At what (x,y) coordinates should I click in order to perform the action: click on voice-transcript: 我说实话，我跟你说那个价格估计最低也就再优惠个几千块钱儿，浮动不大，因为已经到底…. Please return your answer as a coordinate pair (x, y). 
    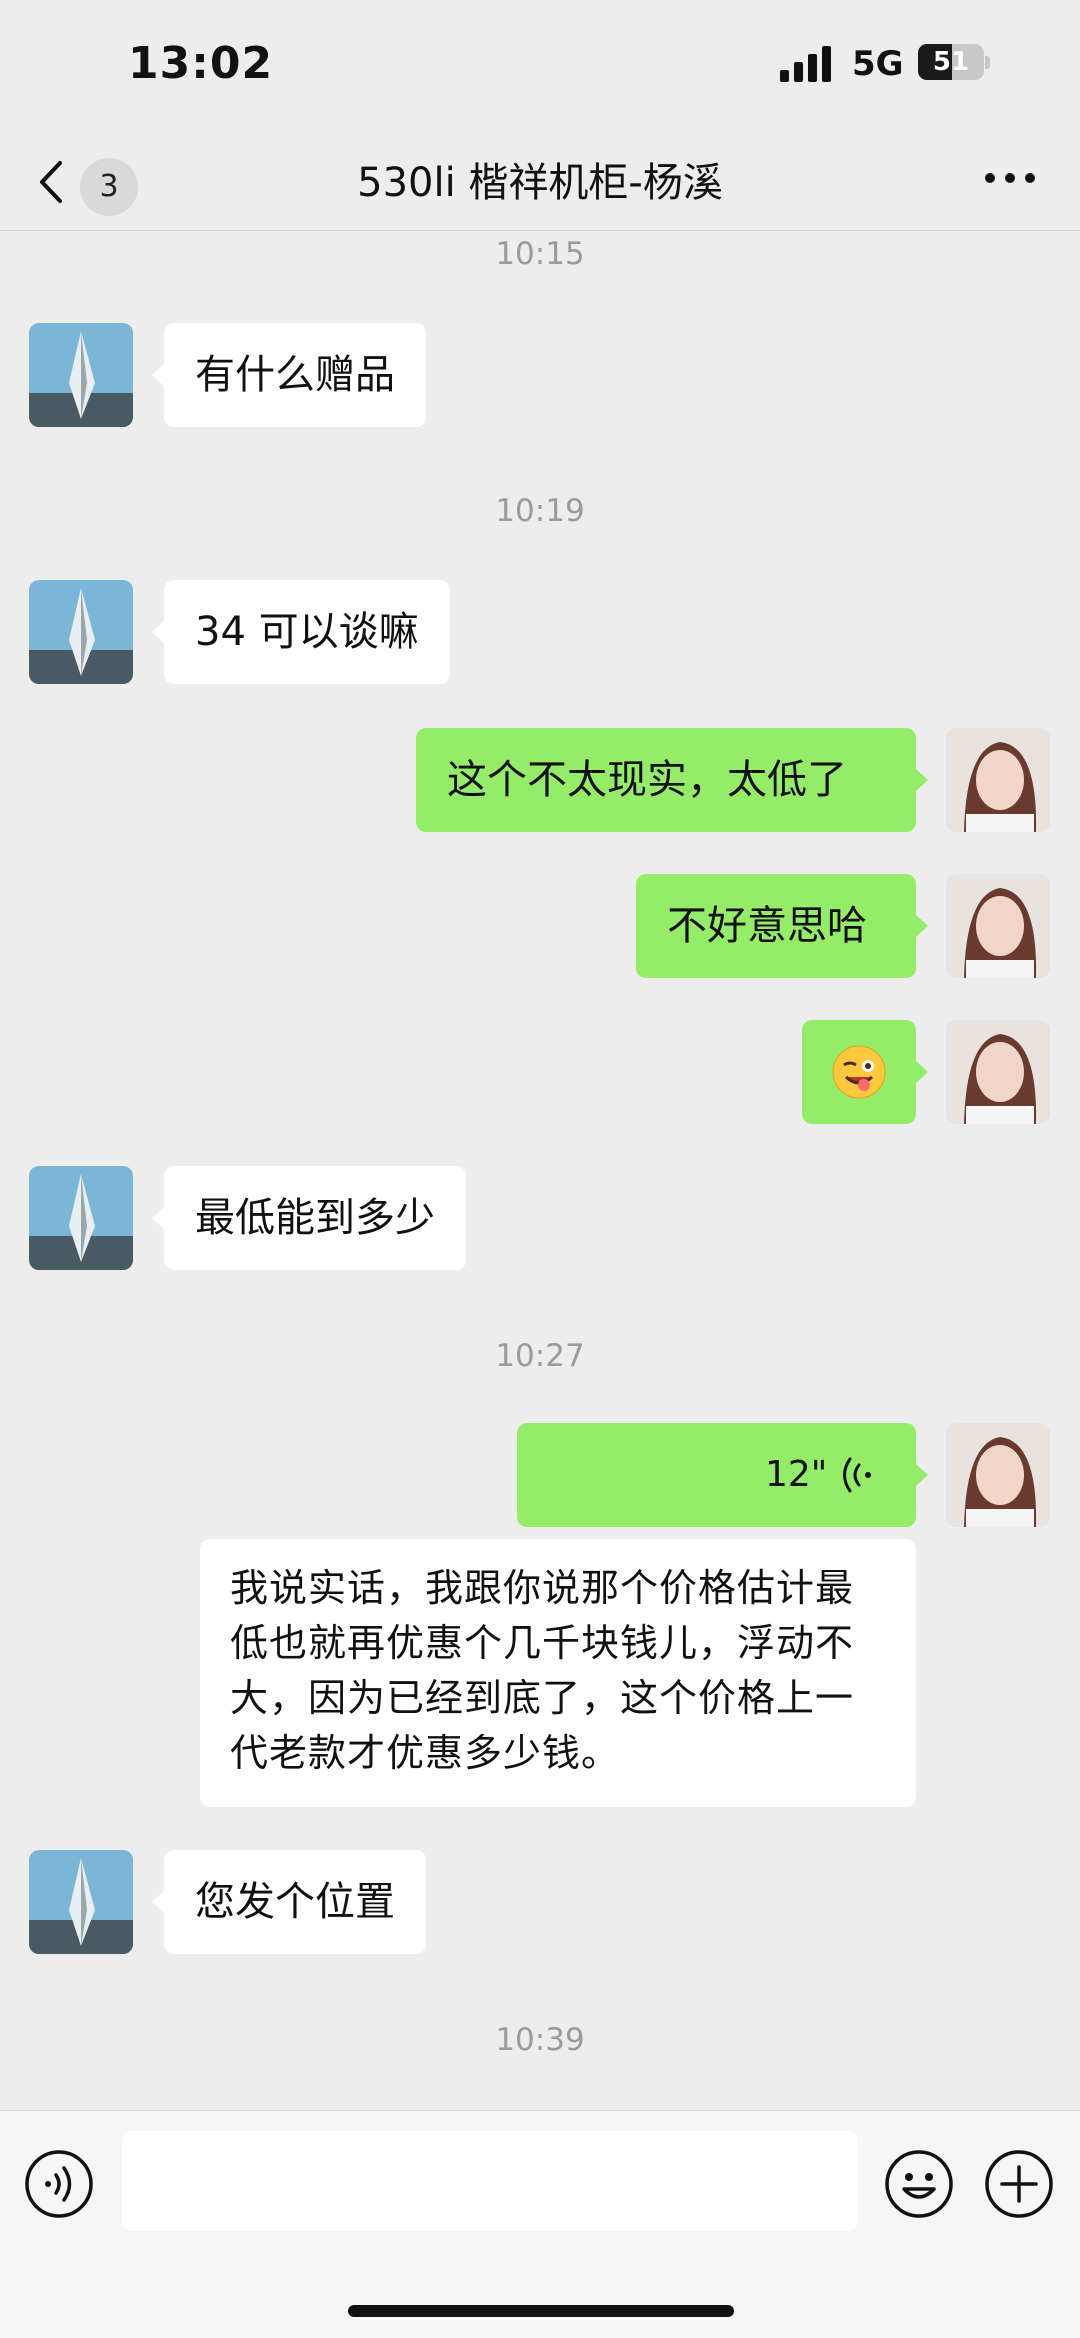
    Looking at the image, I should click on (558, 1673).